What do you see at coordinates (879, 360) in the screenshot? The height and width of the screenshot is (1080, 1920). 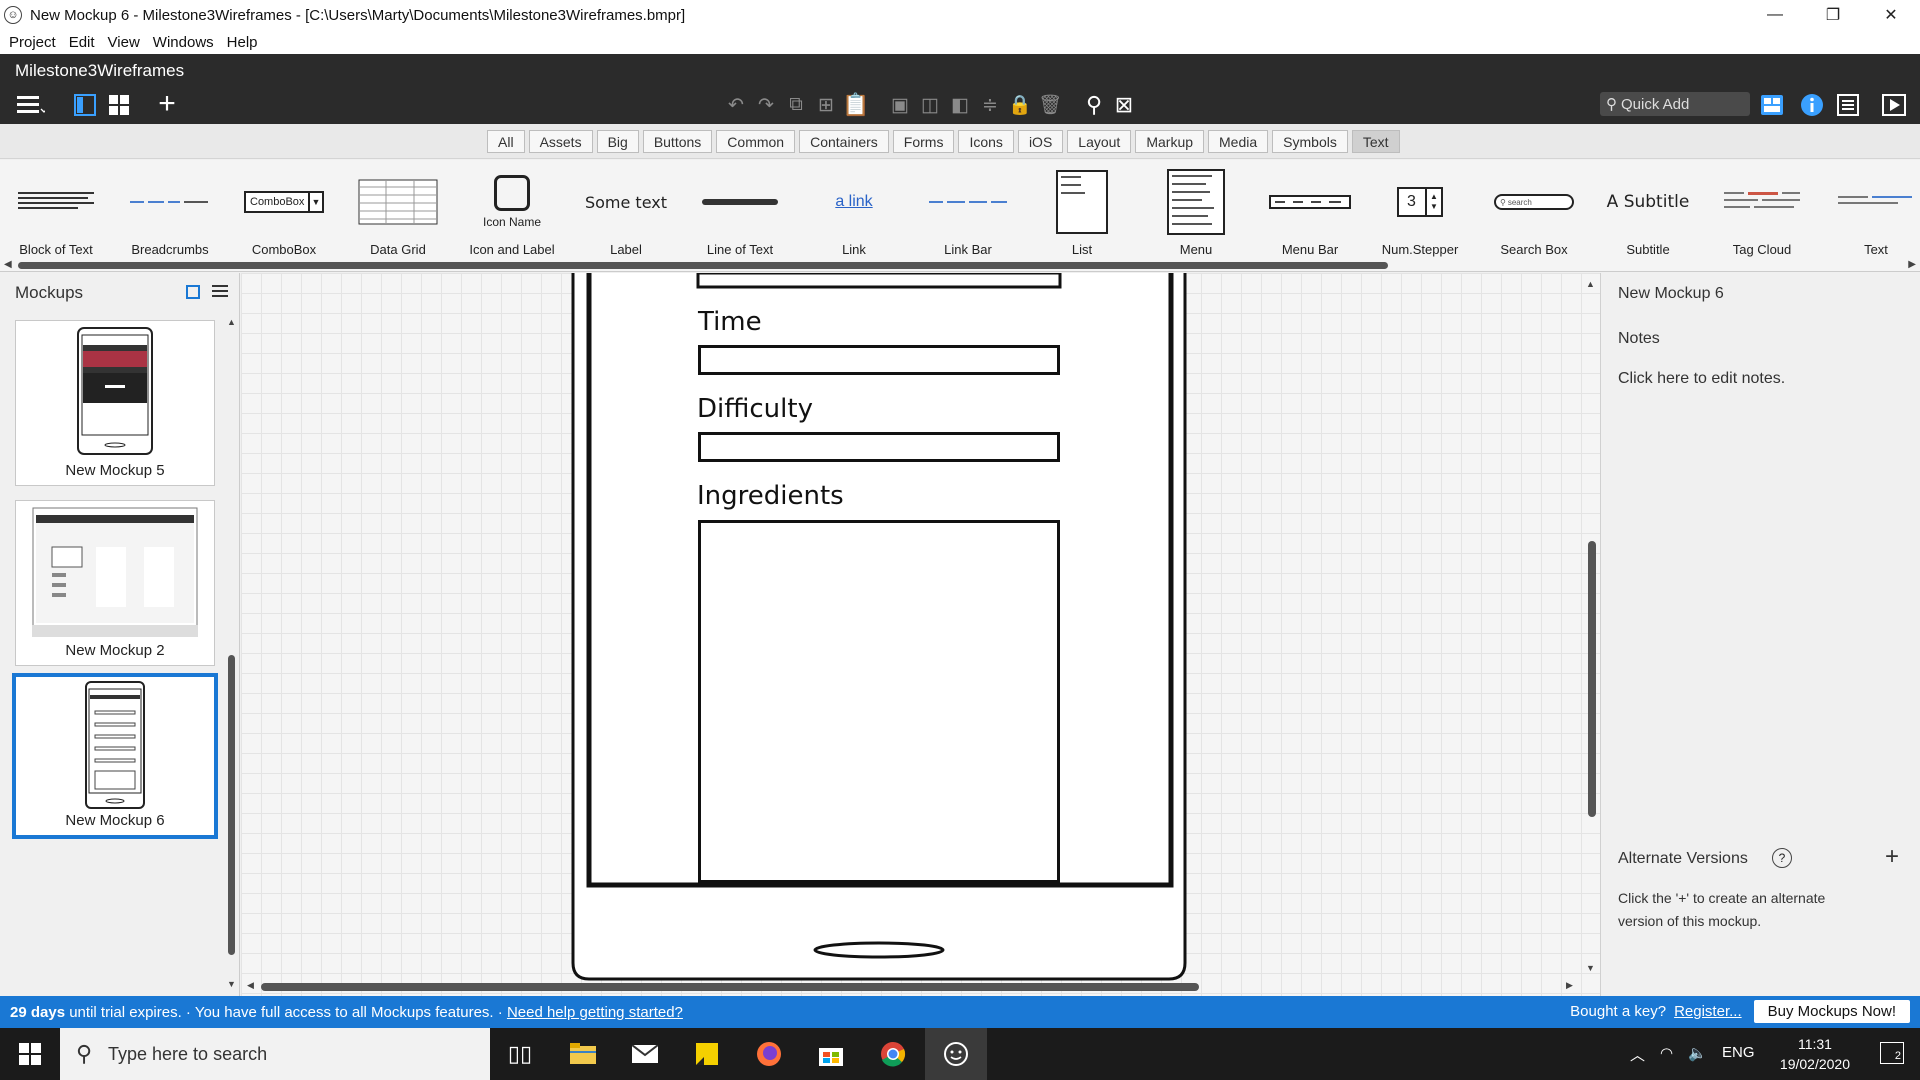 I see `time-input` at bounding box center [879, 360].